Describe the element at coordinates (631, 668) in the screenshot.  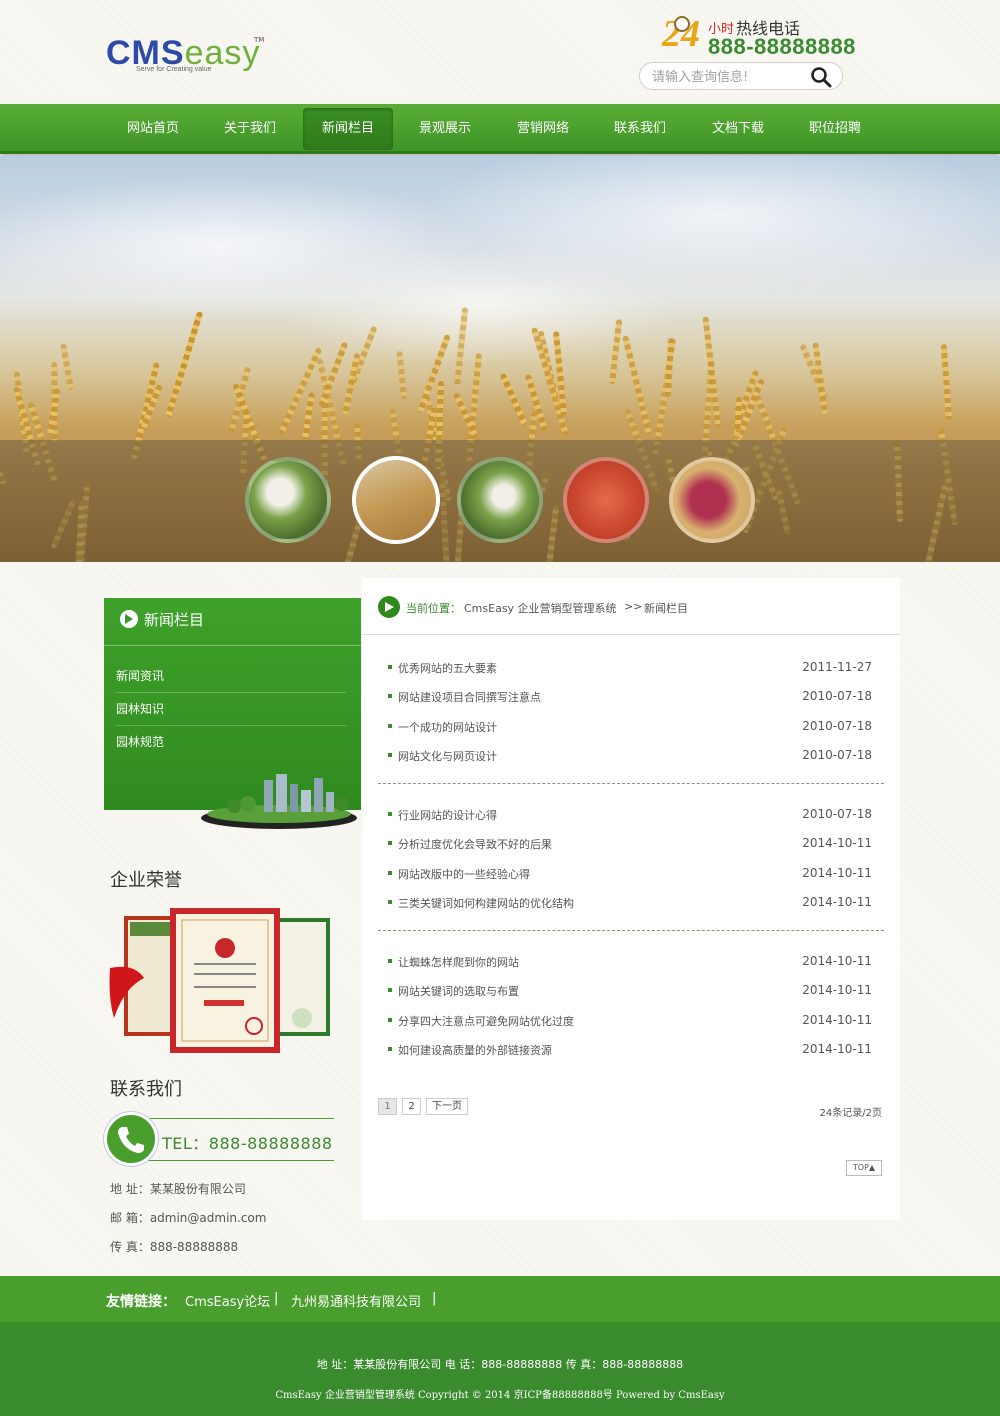
I see `news-list-item: 优秀网站的五大要素 2011-11-27` at that location.